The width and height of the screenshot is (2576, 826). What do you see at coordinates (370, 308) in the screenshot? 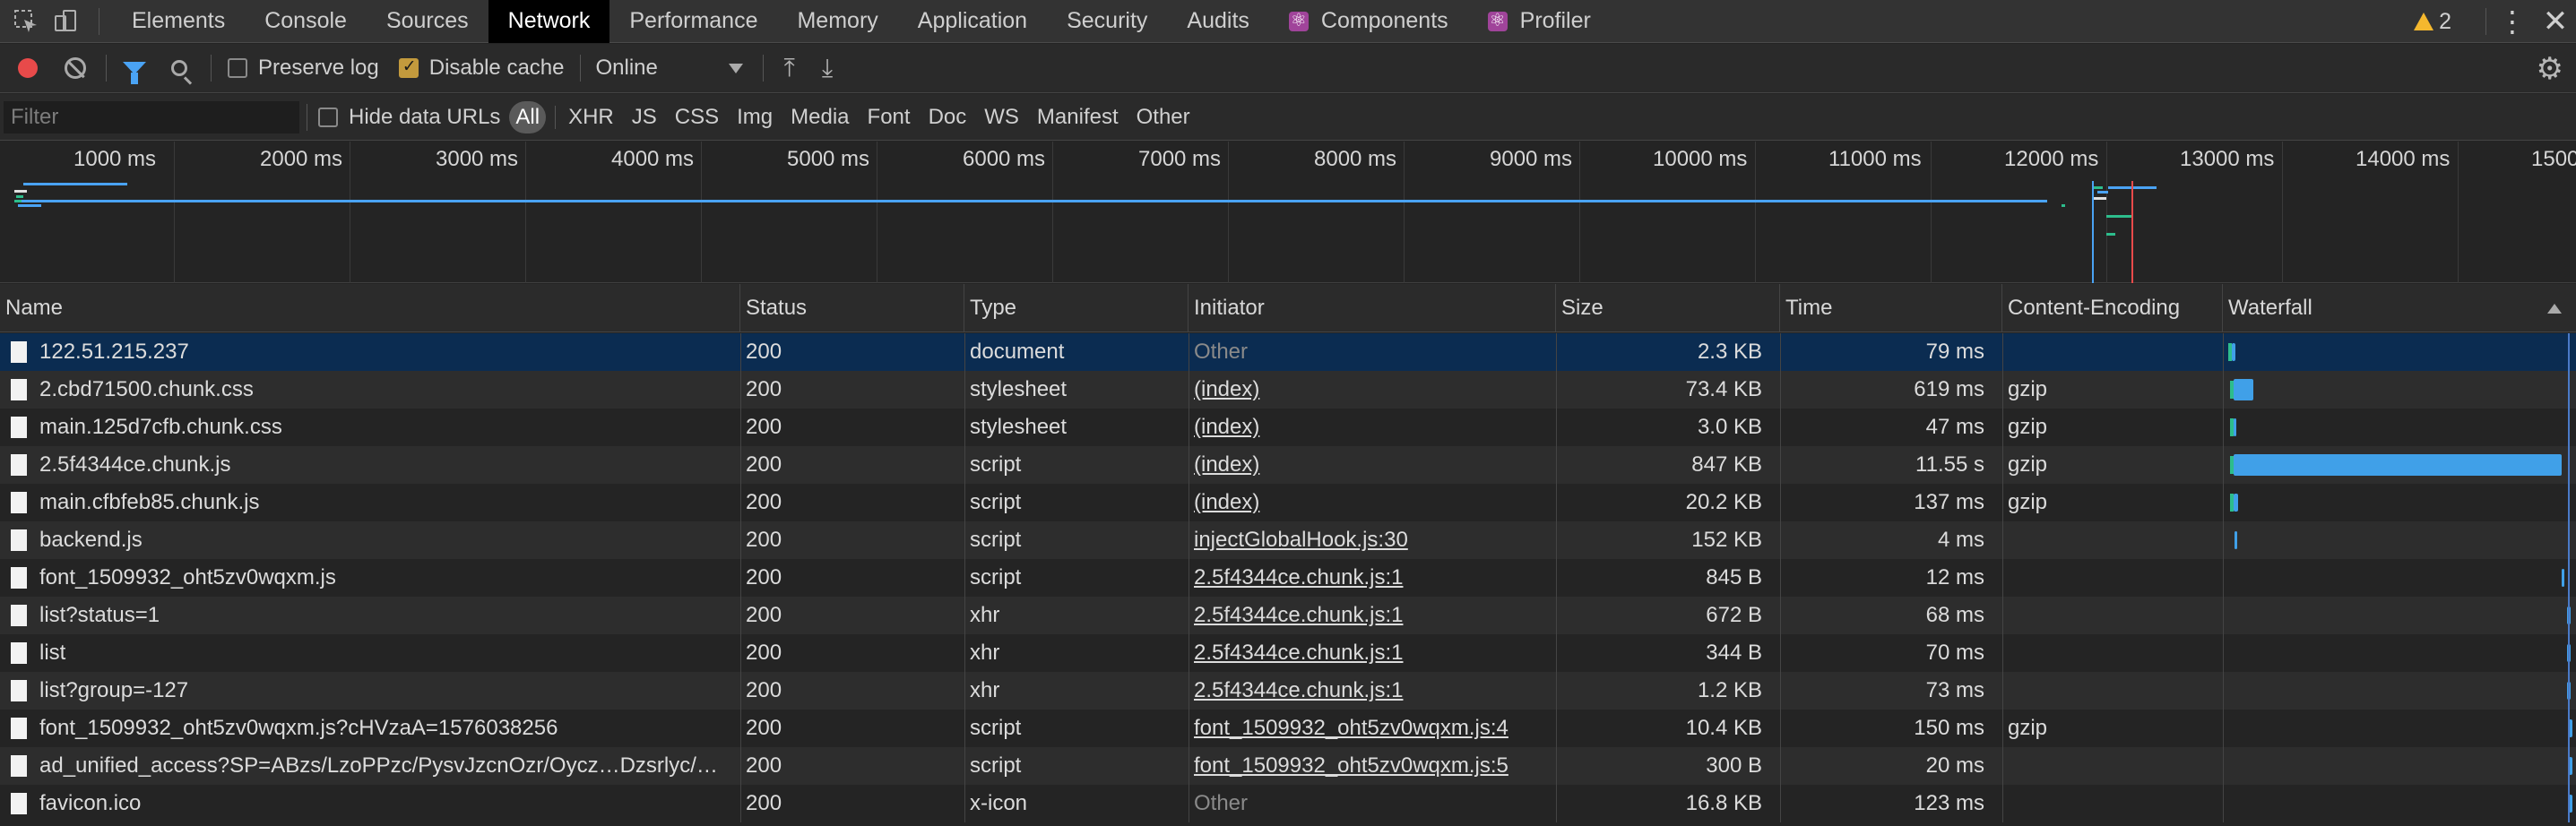
I see `column-header-name: Name` at bounding box center [370, 308].